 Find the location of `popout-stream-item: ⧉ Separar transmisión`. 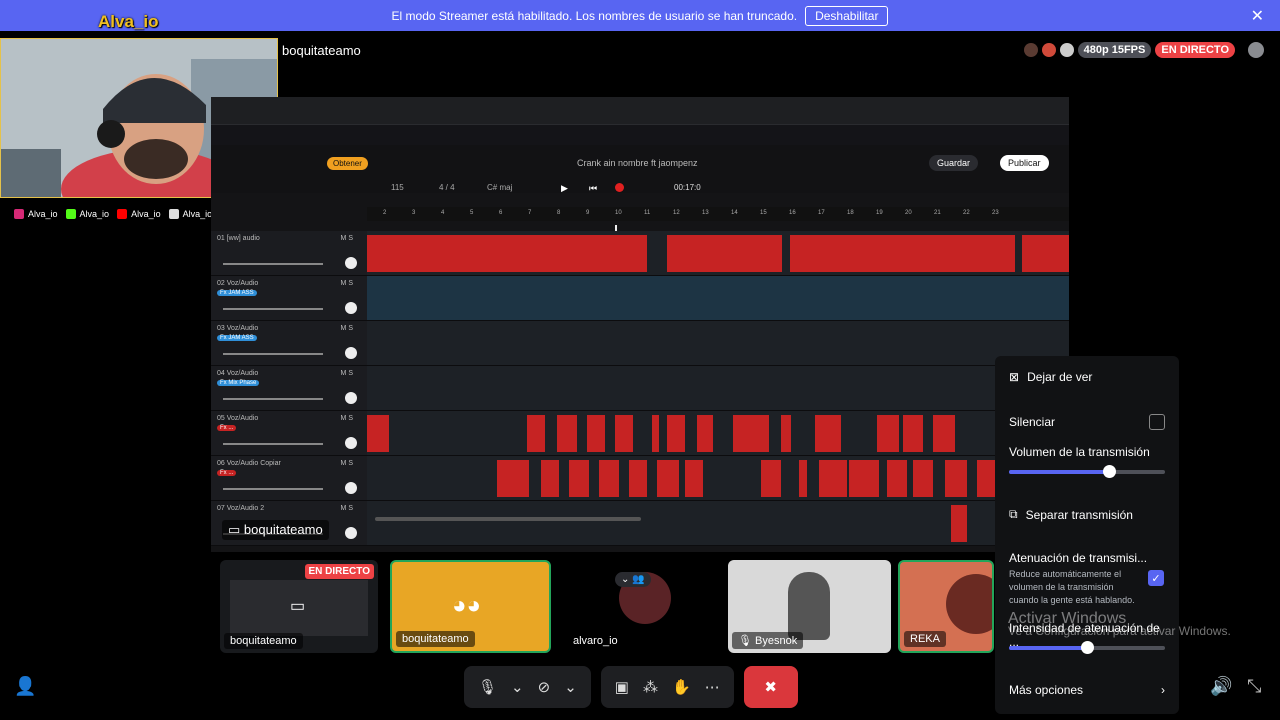

popout-stream-item: ⧉ Separar transmisión is located at coordinates (1087, 514).